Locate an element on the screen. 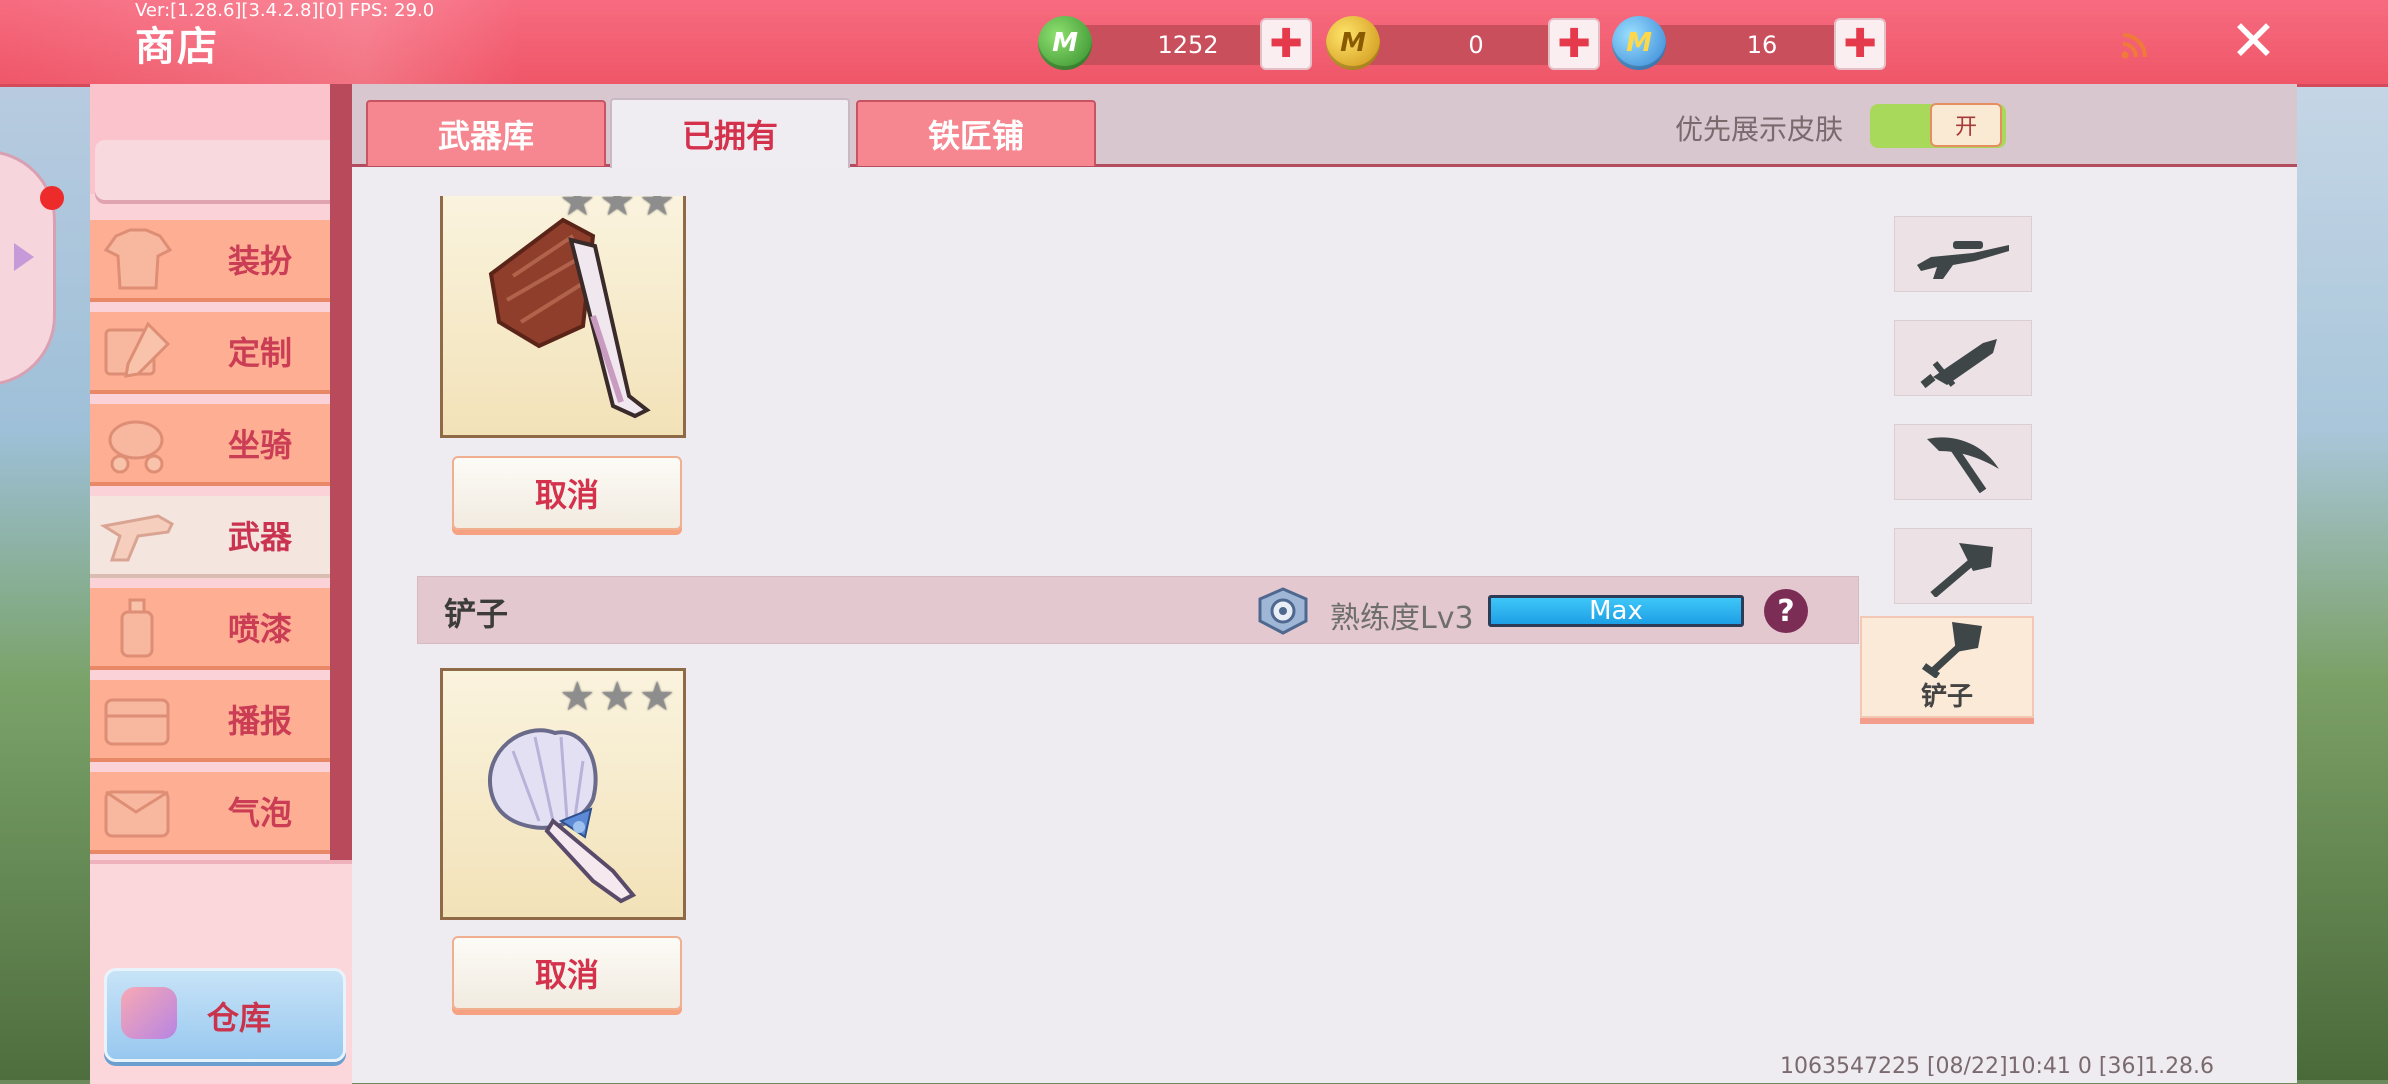  category-filter-sword is located at coordinates (1963, 358).